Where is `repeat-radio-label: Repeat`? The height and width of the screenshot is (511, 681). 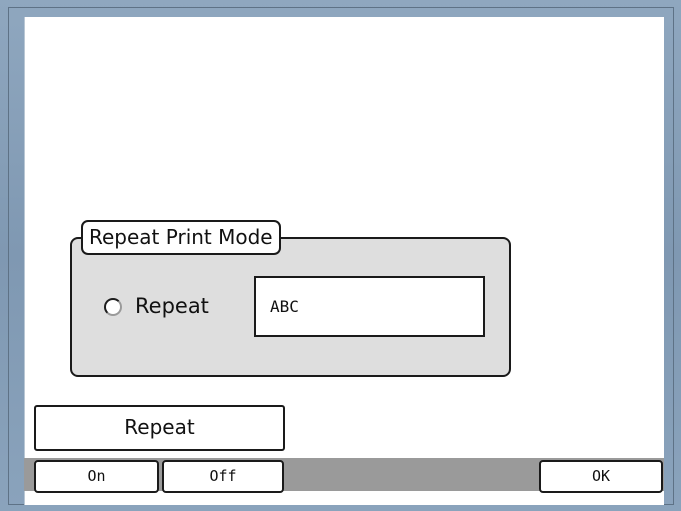
repeat-radio-label: Repeat is located at coordinates (172, 306).